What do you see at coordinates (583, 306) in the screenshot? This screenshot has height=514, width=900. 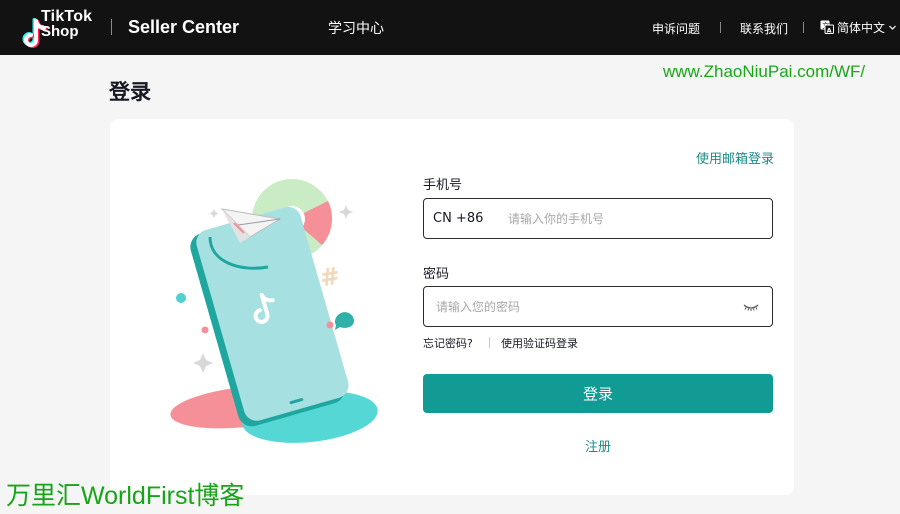 I see `password-input` at bounding box center [583, 306].